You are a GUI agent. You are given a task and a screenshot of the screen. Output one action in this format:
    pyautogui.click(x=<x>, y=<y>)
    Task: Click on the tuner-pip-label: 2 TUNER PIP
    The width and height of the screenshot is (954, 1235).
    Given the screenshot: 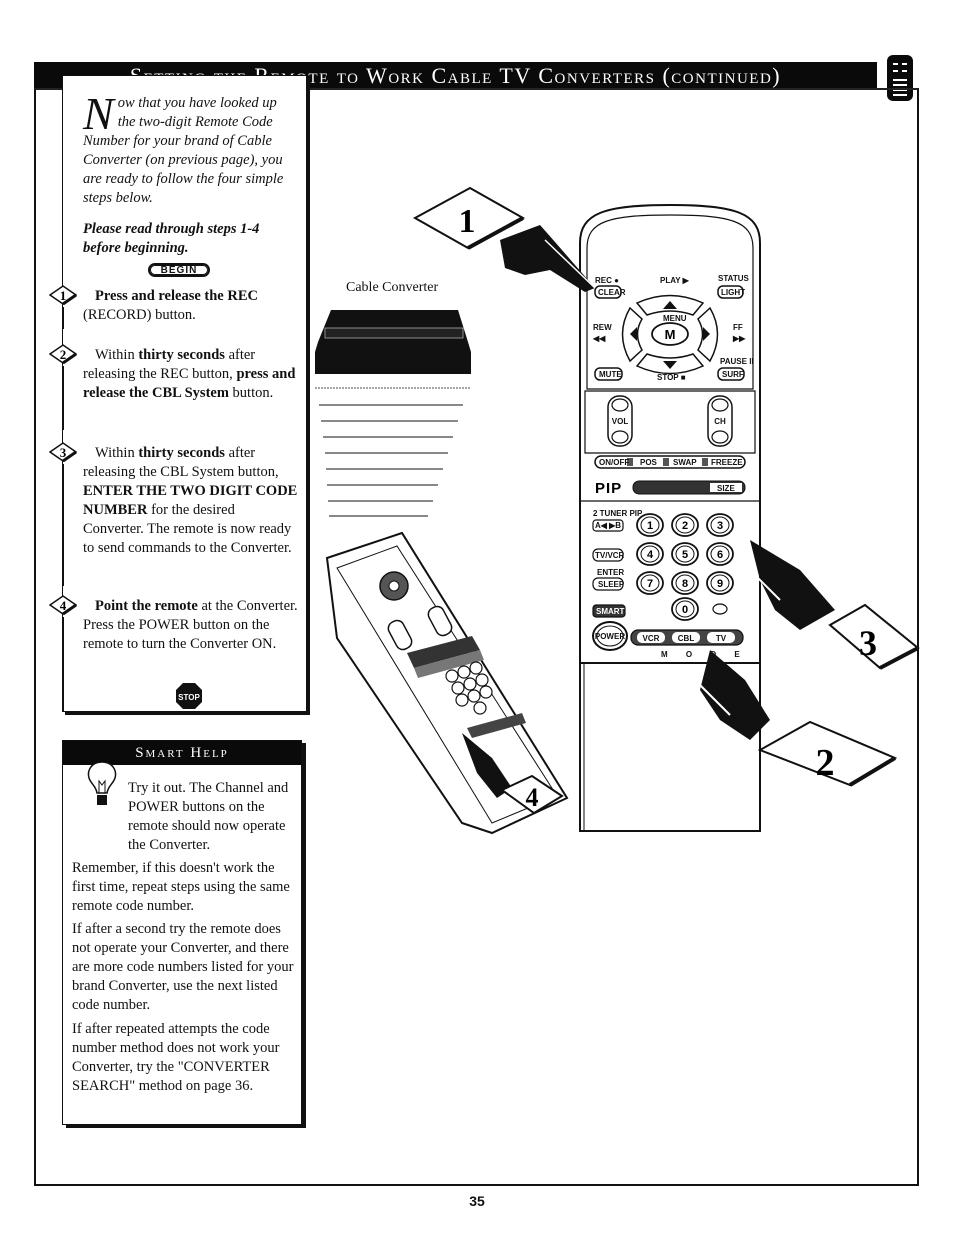 What is the action you would take?
    pyautogui.click(x=618, y=513)
    